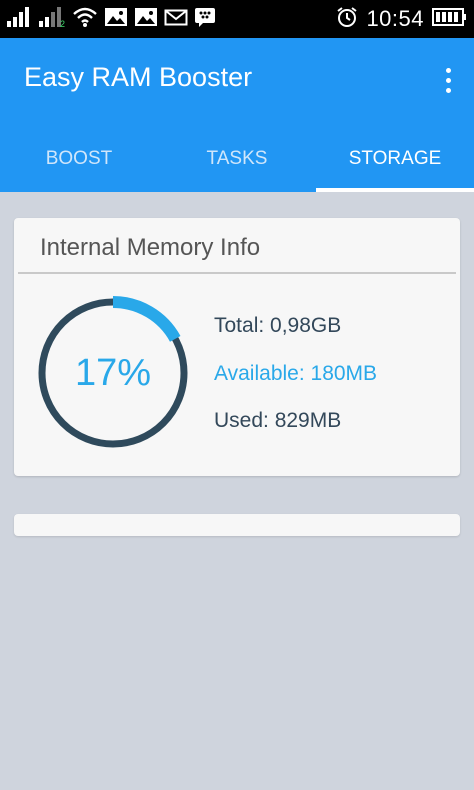  Describe the element at coordinates (395, 163) in the screenshot. I see `tab-storage: STORAGE` at that location.